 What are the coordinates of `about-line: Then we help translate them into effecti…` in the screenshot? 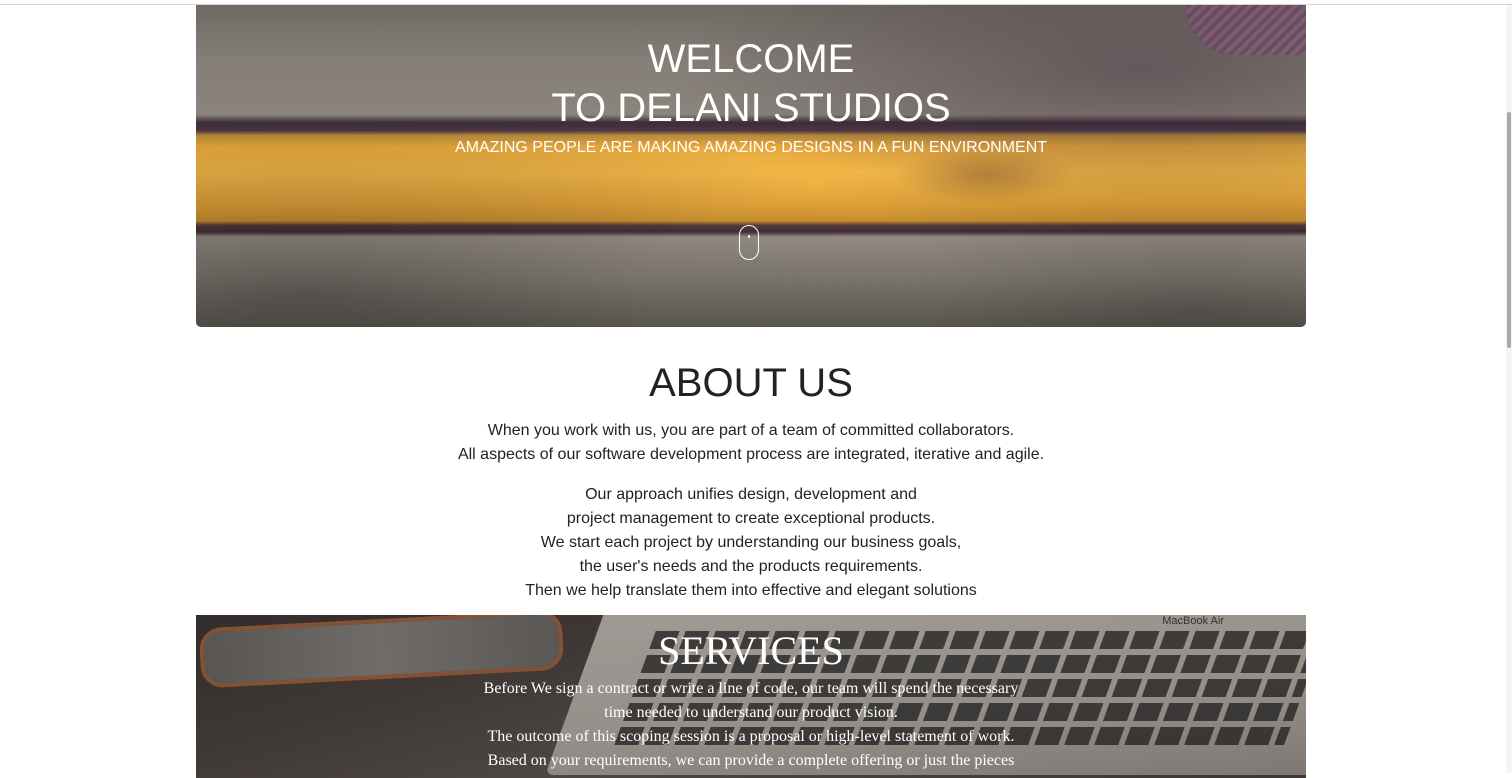 It's located at (751, 590).